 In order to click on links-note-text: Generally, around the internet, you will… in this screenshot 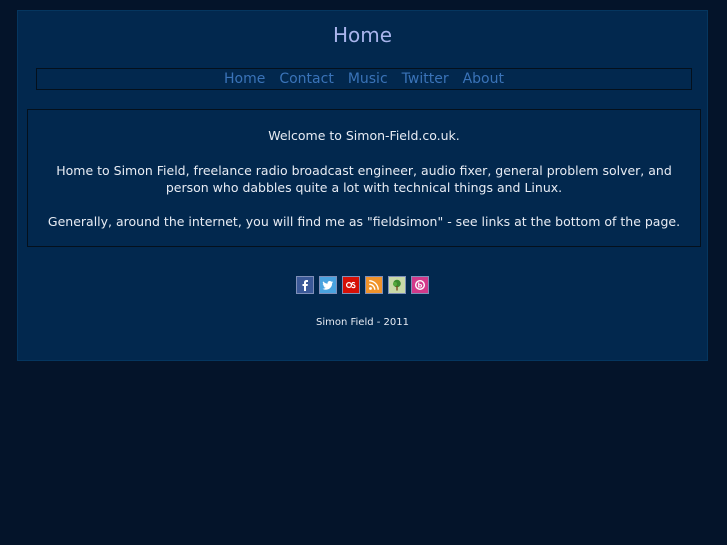, I will do `click(364, 221)`.